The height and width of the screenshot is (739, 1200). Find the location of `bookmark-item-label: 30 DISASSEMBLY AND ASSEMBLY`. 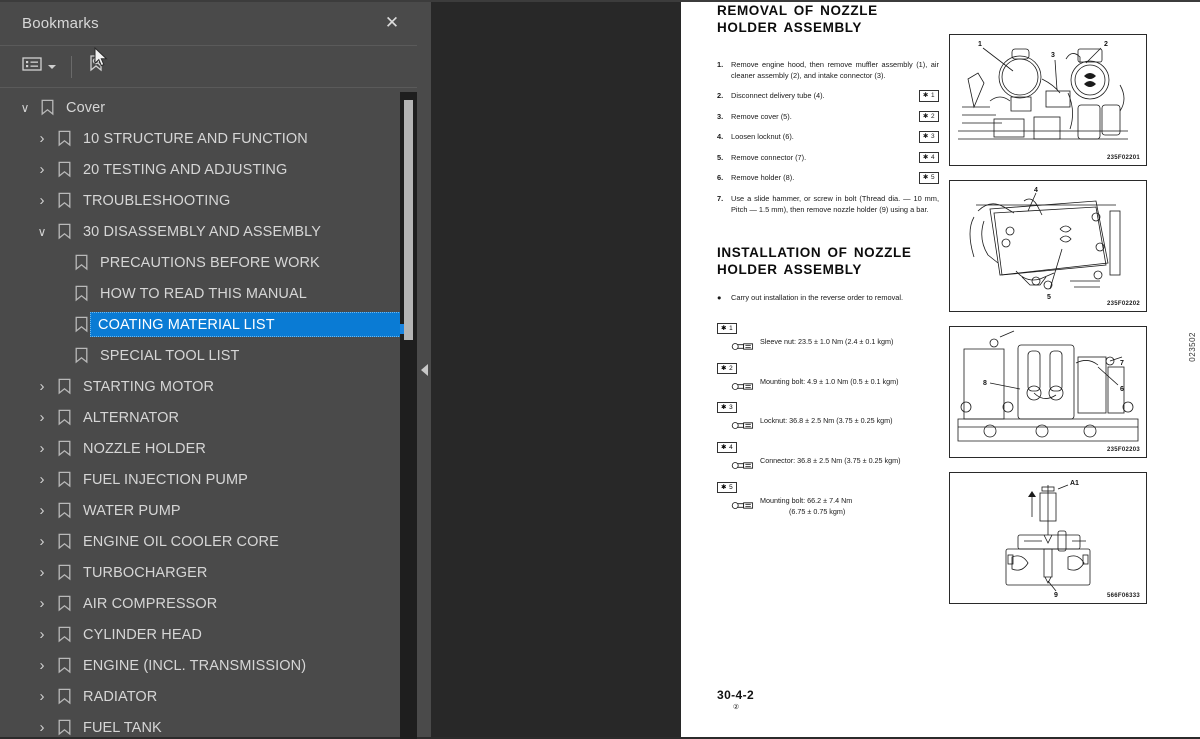

bookmark-item-label: 30 DISASSEMBLY AND ASSEMBLY is located at coordinates (202, 231).